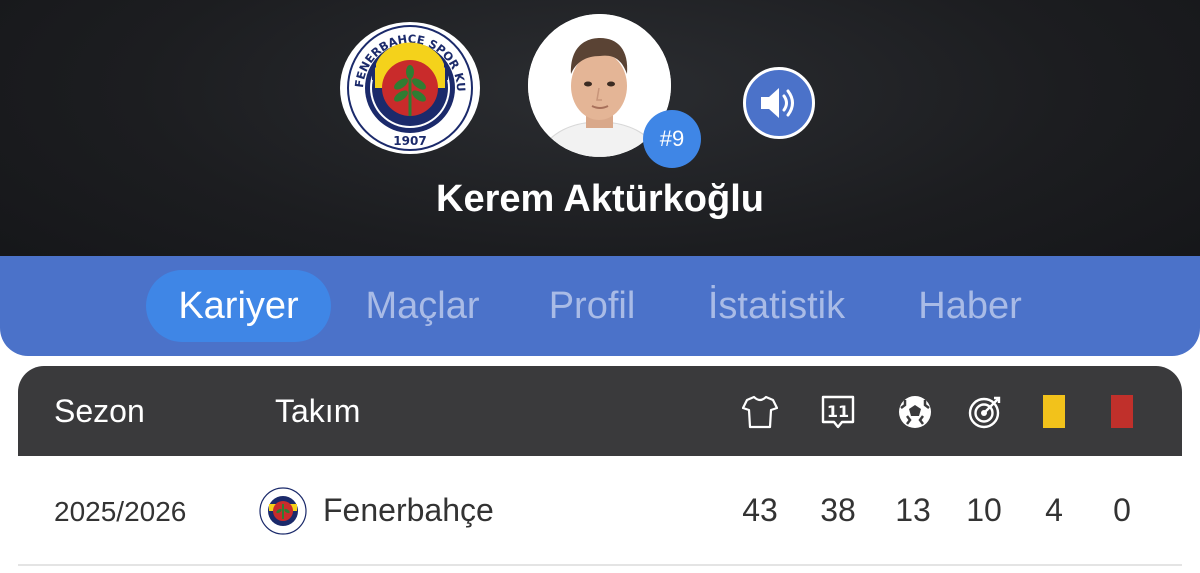  Describe the element at coordinates (409, 141) in the screenshot. I see `crest-year: 1907` at that location.